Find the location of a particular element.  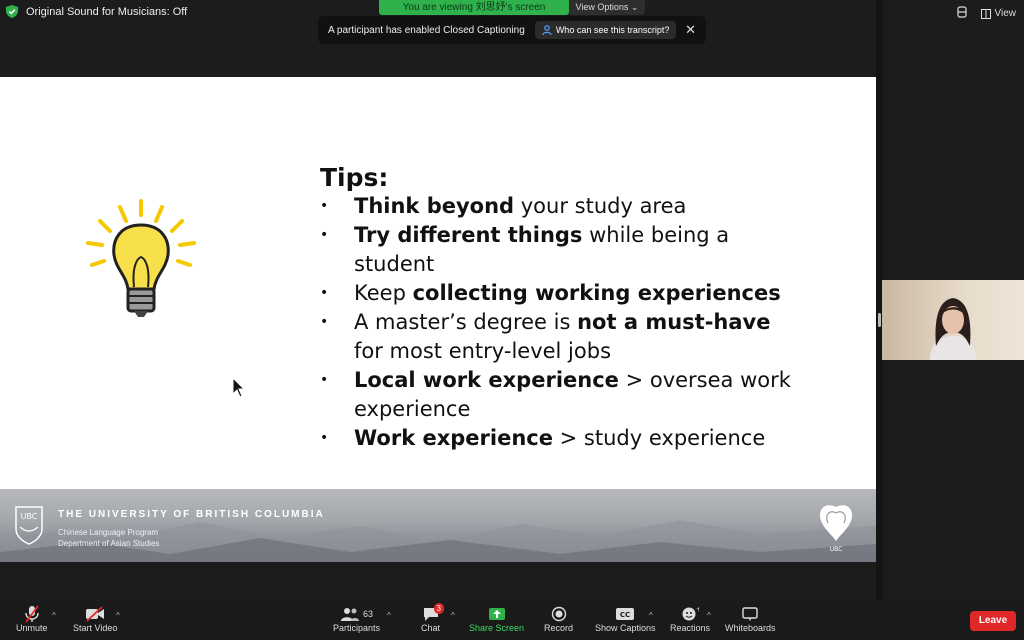

microphone-muted-icon is located at coordinates (32, 614).